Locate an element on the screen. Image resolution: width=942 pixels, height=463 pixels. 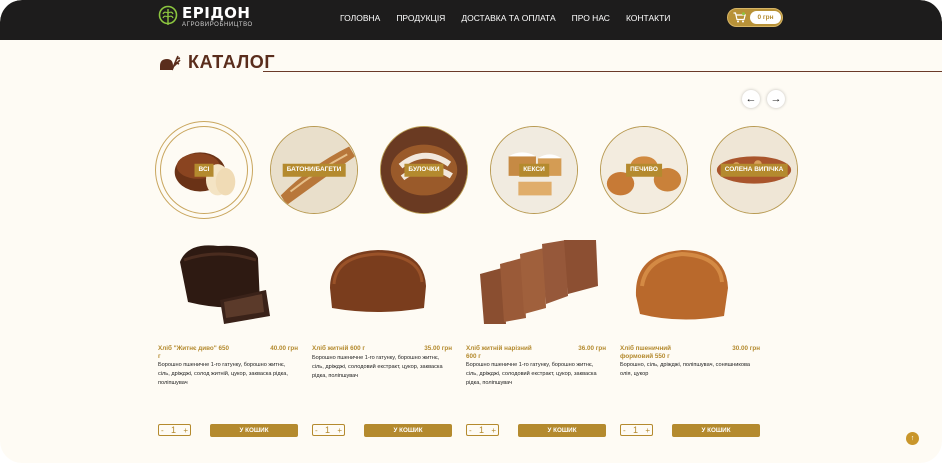
logo: ЕРІДОН АГРОВИРОБНИЦТВО is located at coordinates (205, 17).